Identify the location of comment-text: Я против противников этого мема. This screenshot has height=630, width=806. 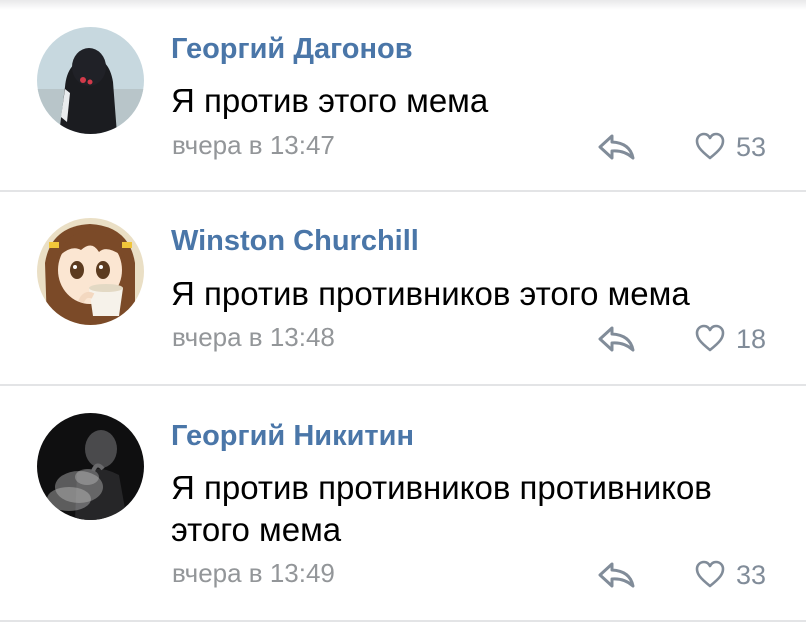
(430, 293).